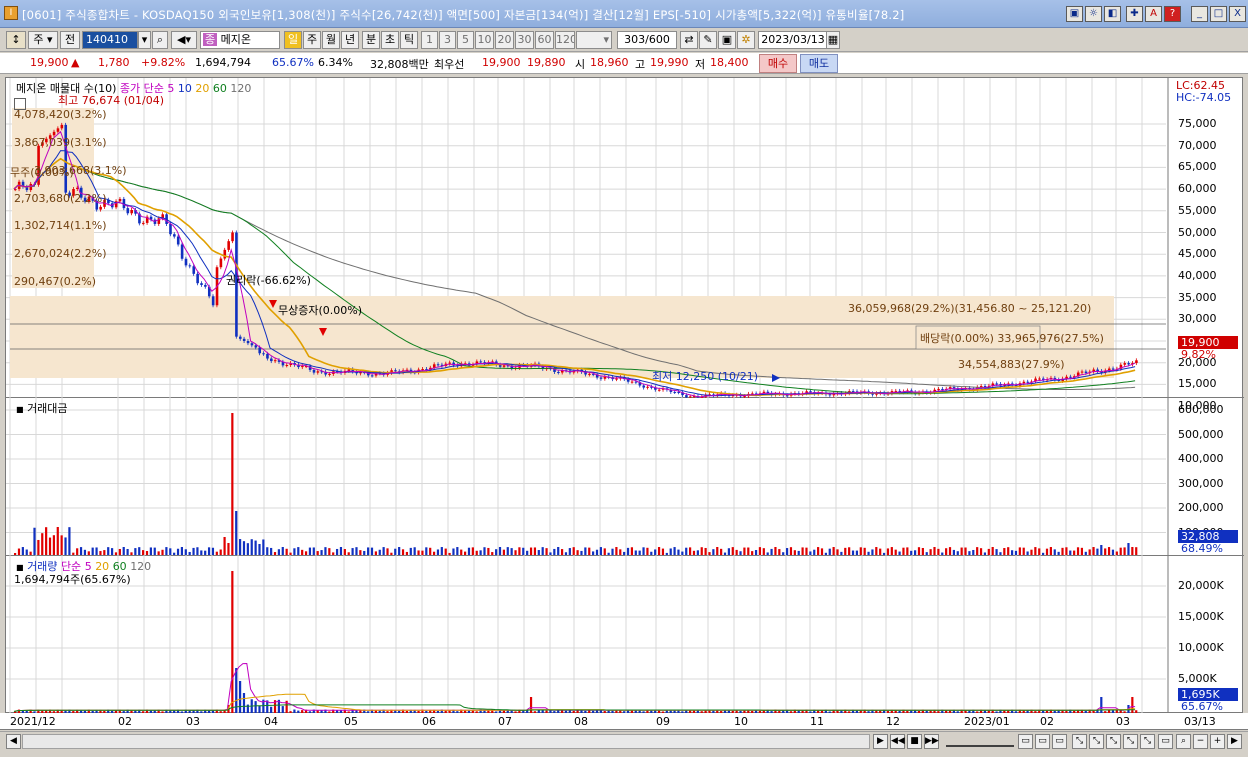  What do you see at coordinates (409, 40) in the screenshot?
I see `period-tick-button: 틱` at bounding box center [409, 40].